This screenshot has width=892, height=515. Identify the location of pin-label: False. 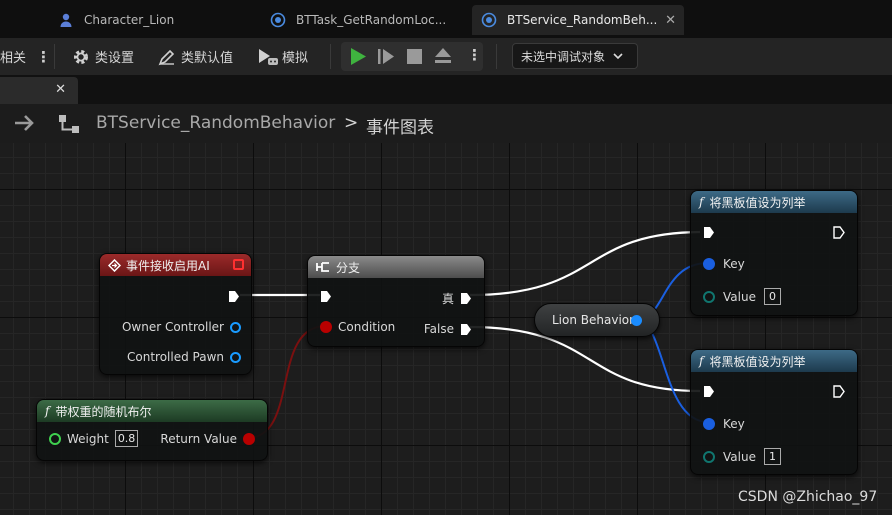
(438, 329).